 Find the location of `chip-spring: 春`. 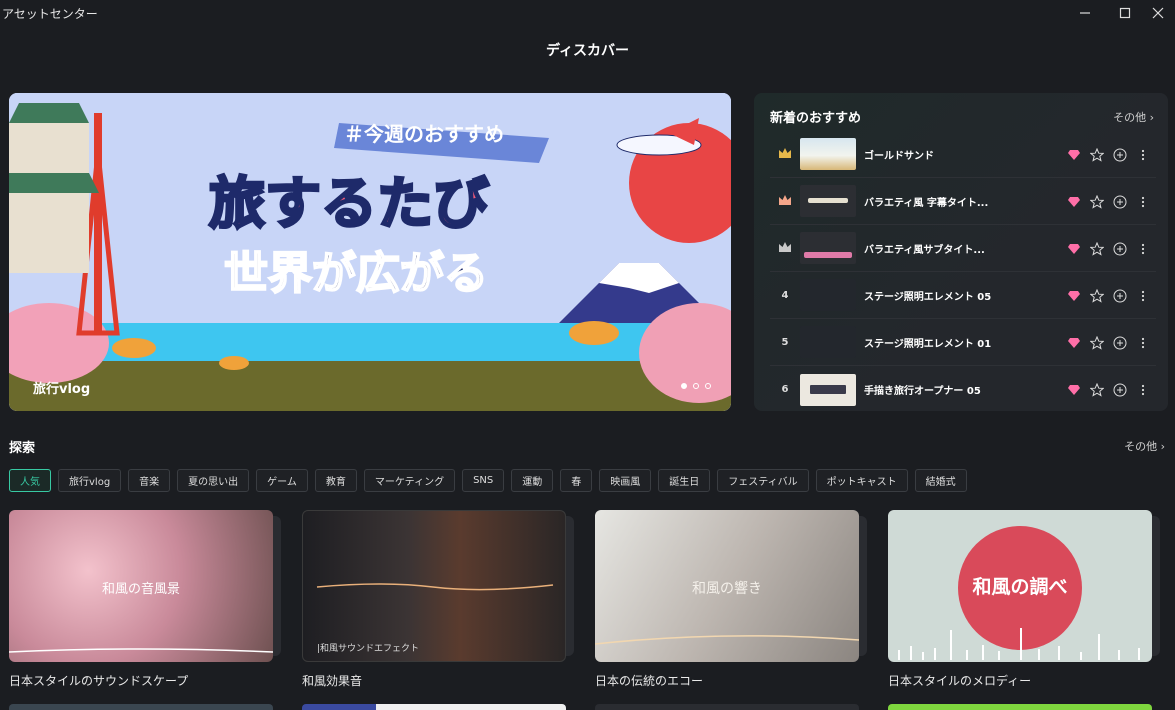

chip-spring: 春 is located at coordinates (576, 480).